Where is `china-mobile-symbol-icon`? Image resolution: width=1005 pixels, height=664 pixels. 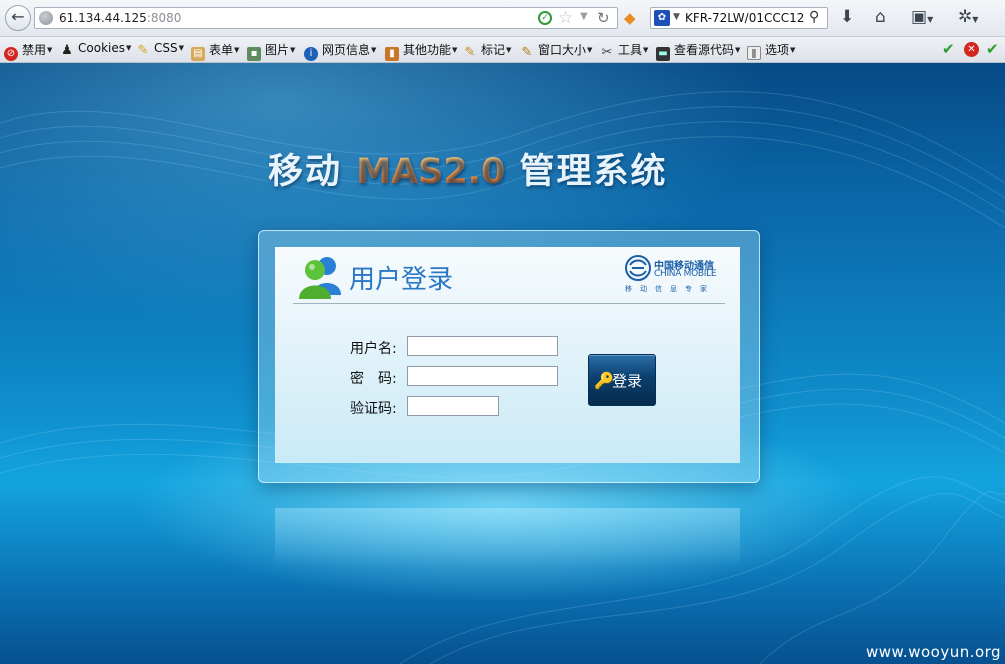 china-mobile-symbol-icon is located at coordinates (638, 268).